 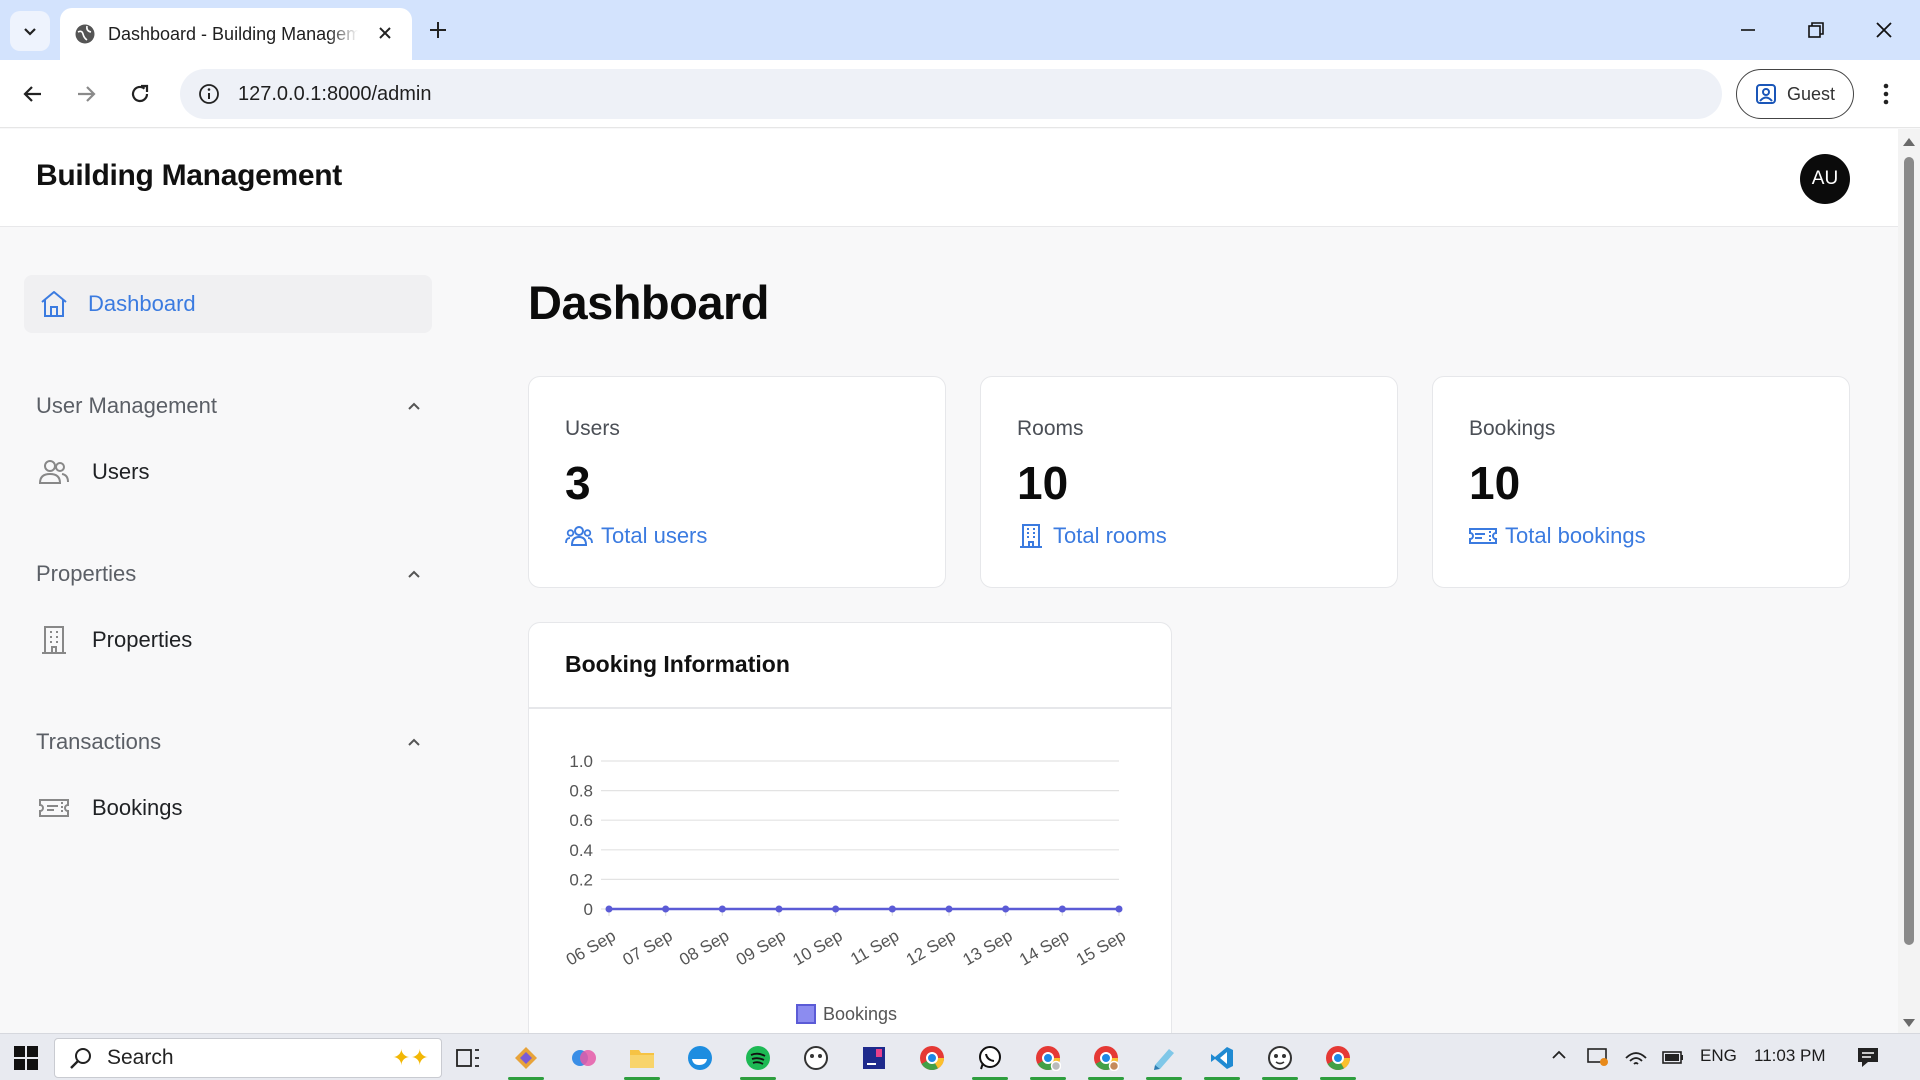 What do you see at coordinates (581, 850) in the screenshot?
I see `y-tick-label: 0.4` at bounding box center [581, 850].